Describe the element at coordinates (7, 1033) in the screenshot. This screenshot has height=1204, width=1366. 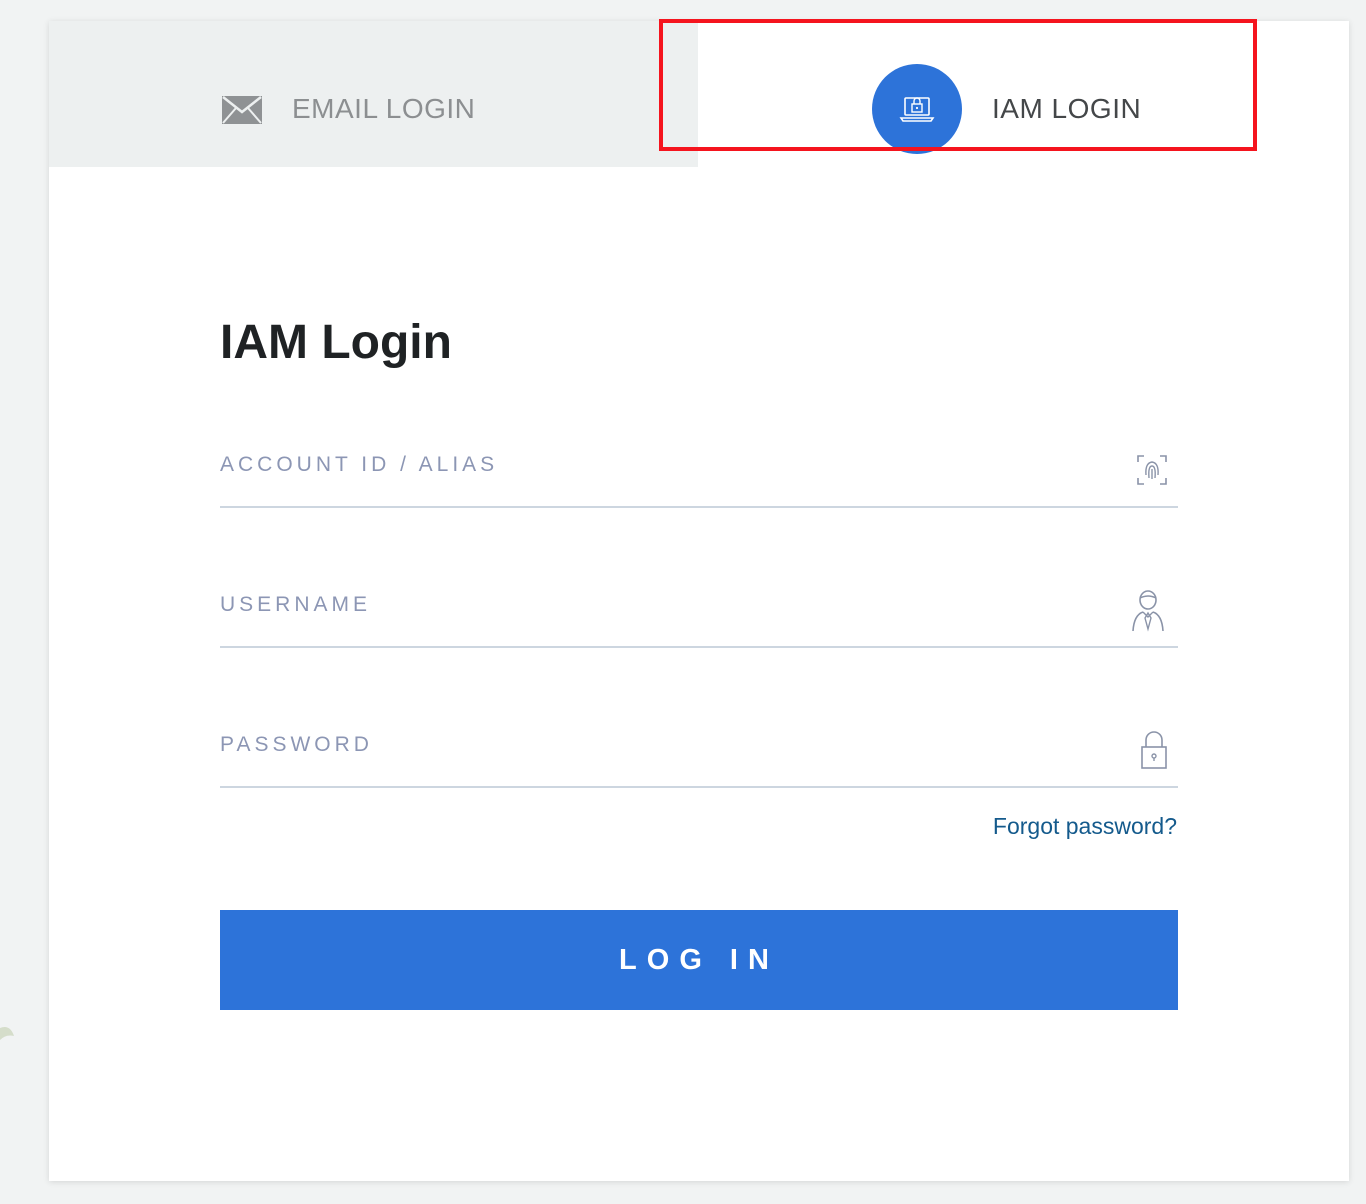
I see `background-leaf-decoration` at that location.